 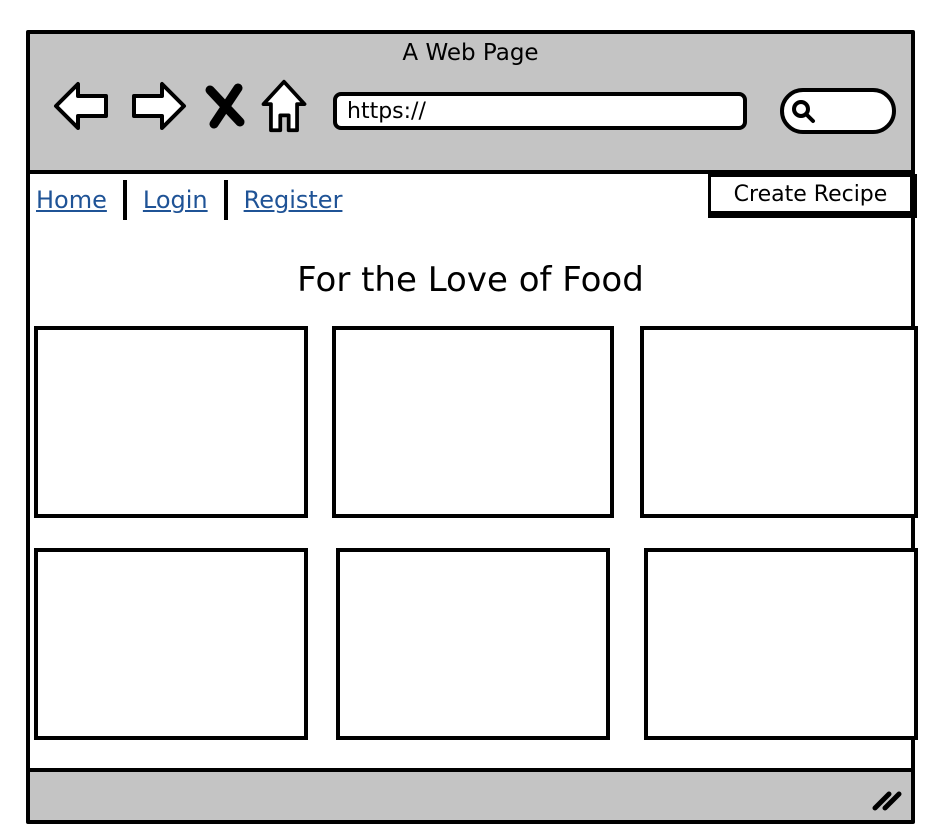 I want to click on nav-link-register: Register, so click(x=293, y=200).